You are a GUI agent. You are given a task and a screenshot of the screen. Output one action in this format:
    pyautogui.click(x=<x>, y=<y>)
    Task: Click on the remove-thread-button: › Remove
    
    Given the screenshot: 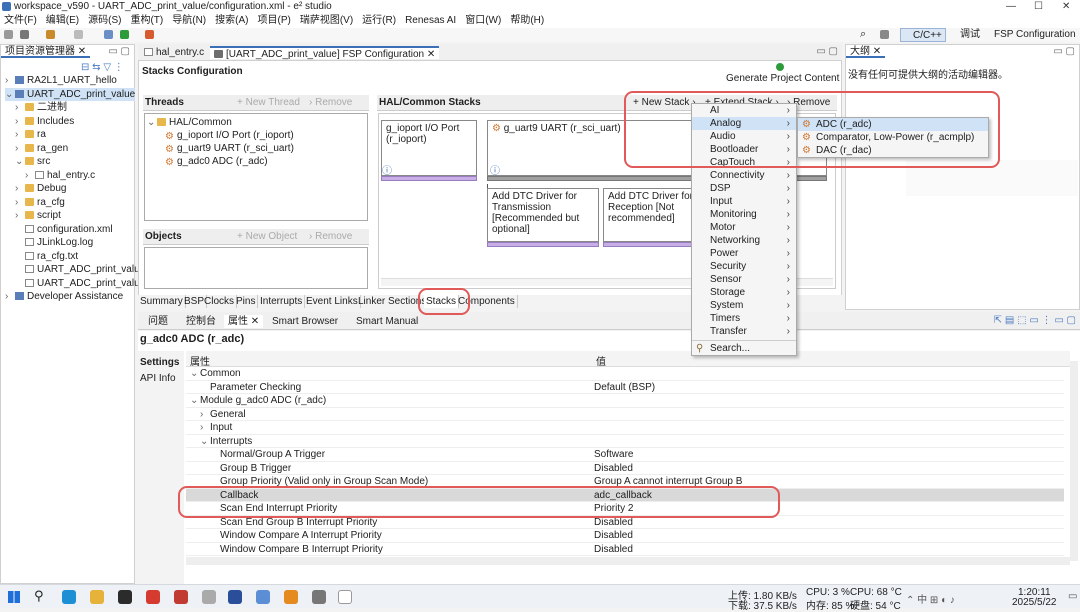 What is the action you would take?
    pyautogui.click(x=330, y=102)
    